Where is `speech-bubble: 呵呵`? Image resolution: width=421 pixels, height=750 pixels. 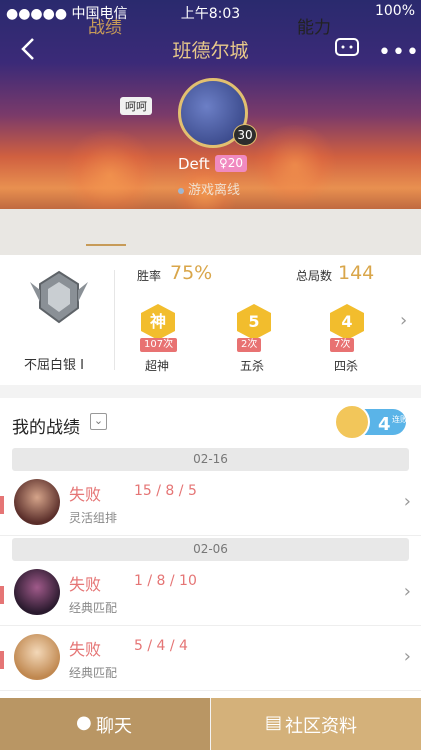
speech-bubble: 呵呵 is located at coordinates (136, 106).